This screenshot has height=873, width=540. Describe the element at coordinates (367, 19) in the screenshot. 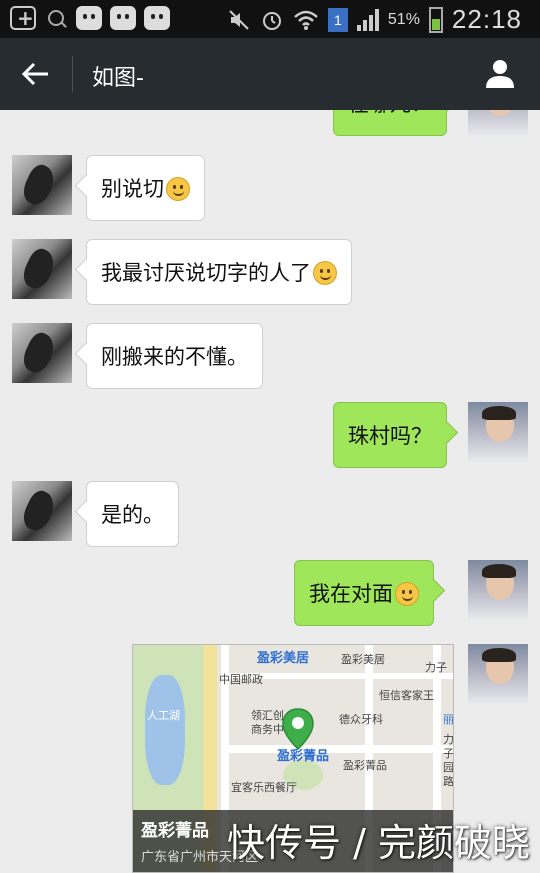

I see `signal-icon` at that location.